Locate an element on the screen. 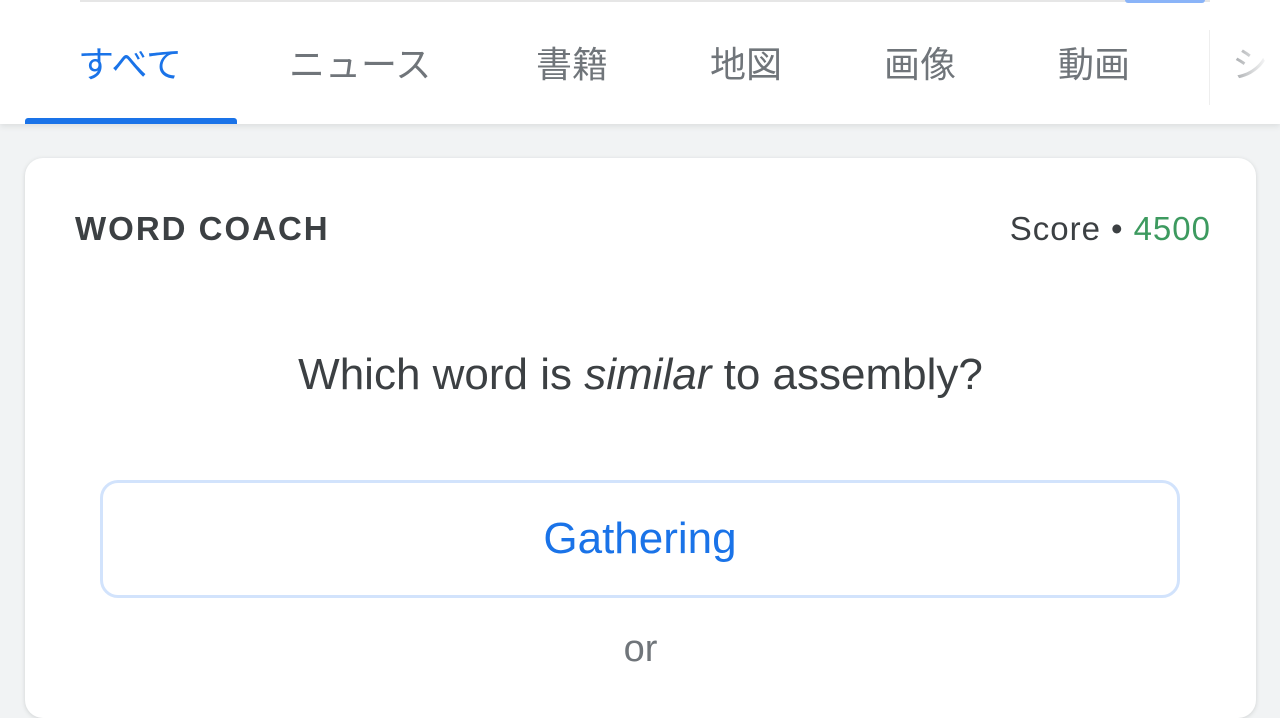  tab-news: ニュース is located at coordinates (360, 66).